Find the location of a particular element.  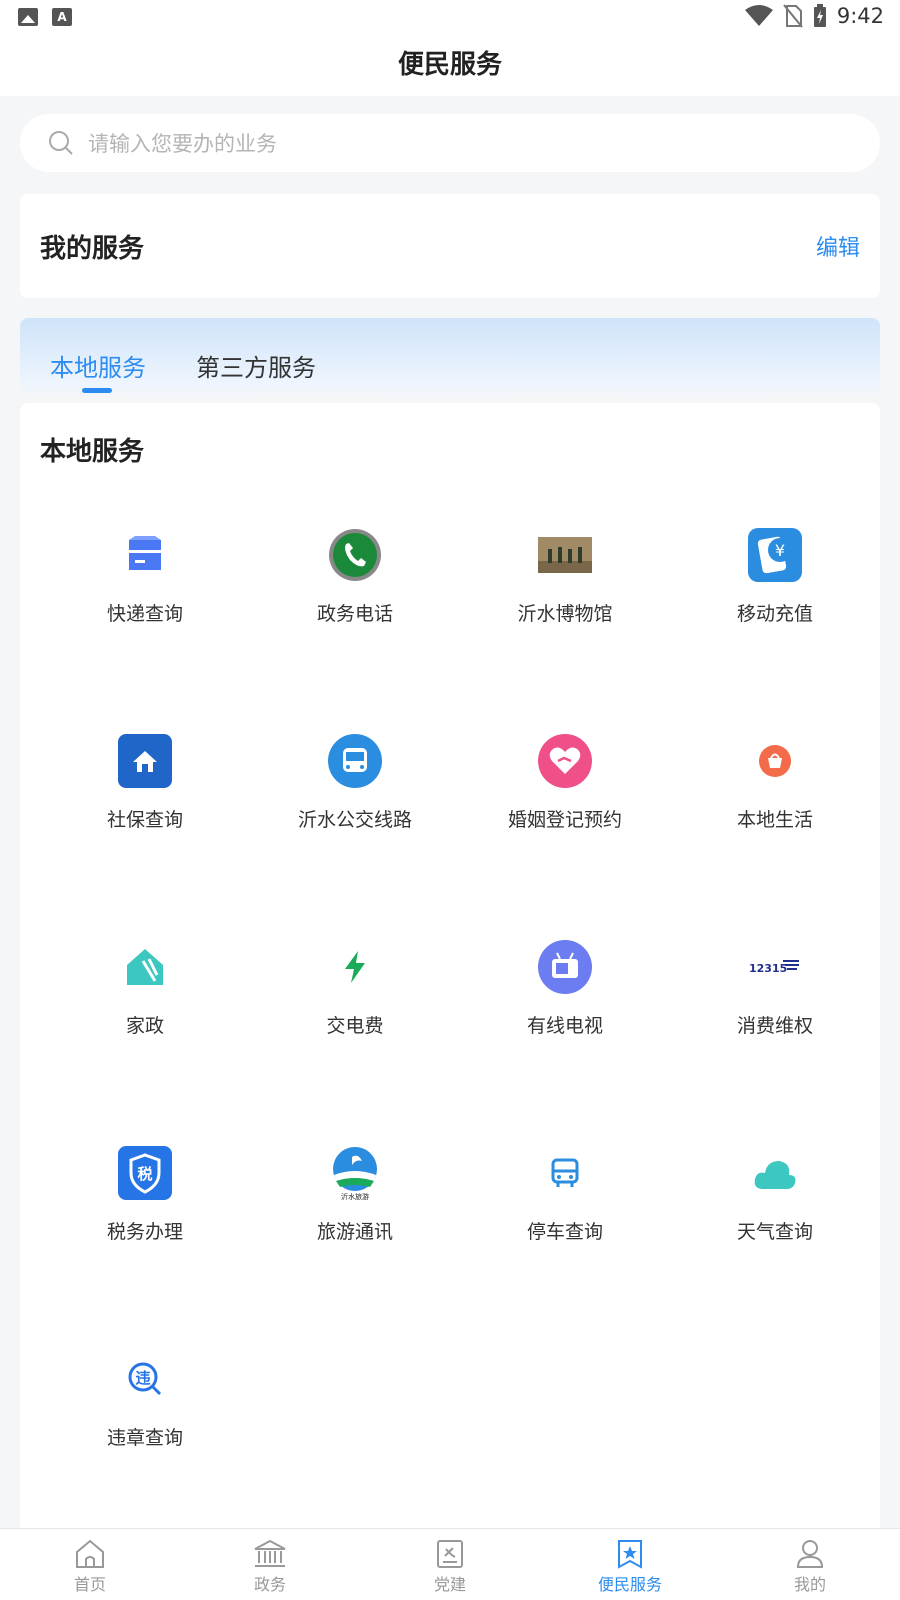

nav-mine: 我的 is located at coordinates (810, 1564).